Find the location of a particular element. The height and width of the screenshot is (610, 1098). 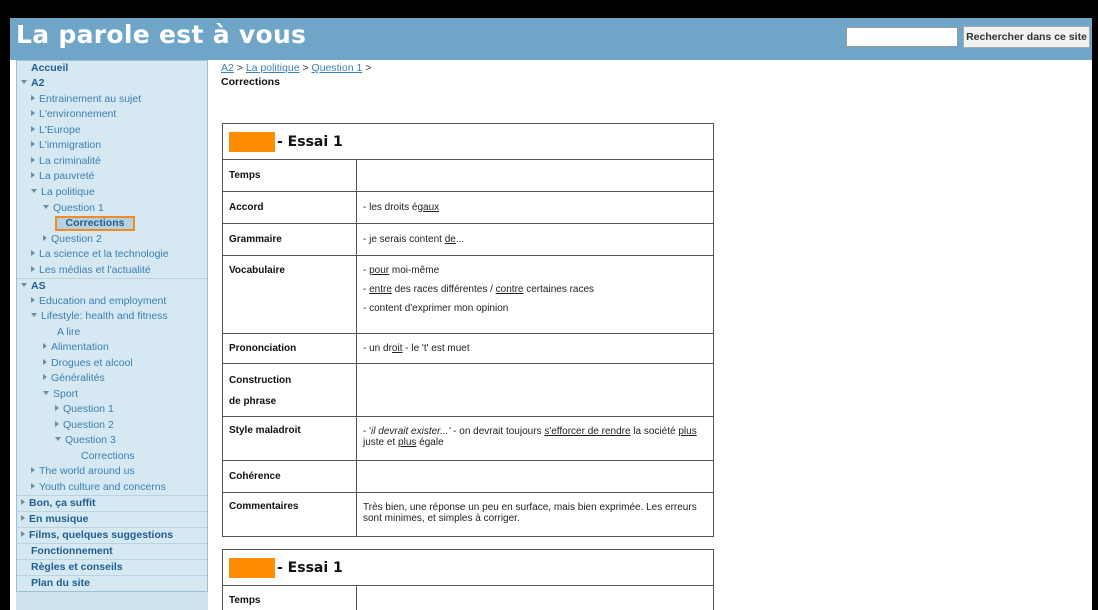

sidebar-item-corrections-active: Corrections is located at coordinates (95, 223).